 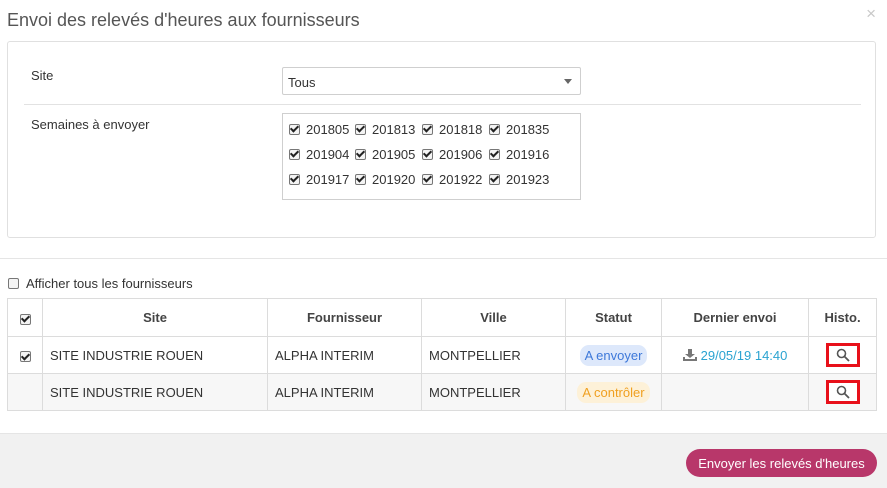 I want to click on weeks-label: Semaines à envoyer, so click(x=90, y=124).